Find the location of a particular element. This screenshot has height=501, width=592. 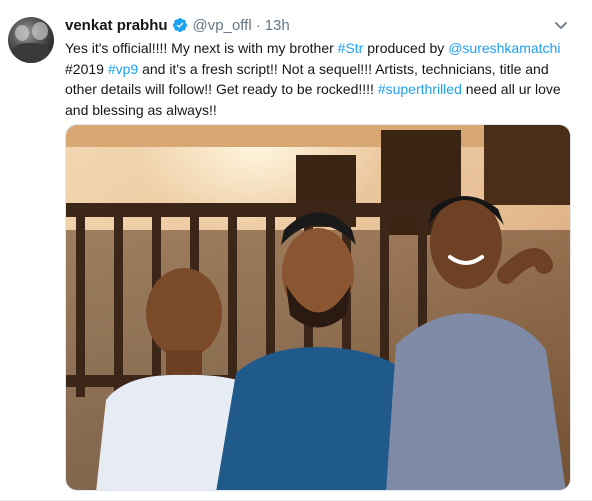

tweet-header: venkat prabhu @vp_offl · 13h is located at coordinates (177, 25).